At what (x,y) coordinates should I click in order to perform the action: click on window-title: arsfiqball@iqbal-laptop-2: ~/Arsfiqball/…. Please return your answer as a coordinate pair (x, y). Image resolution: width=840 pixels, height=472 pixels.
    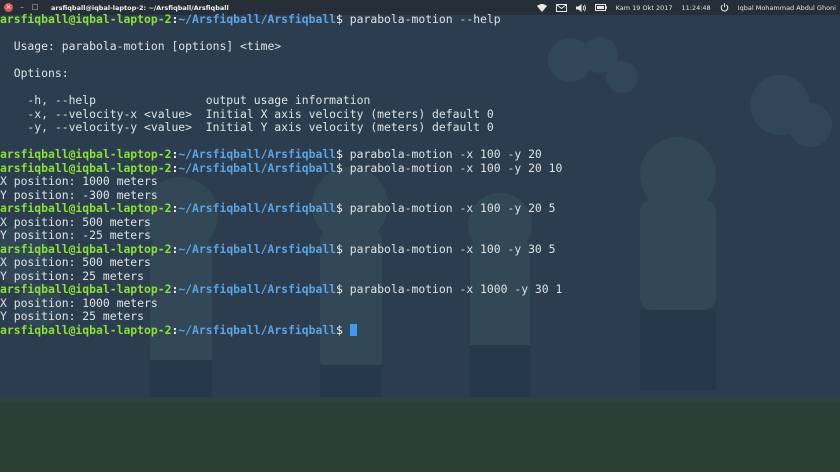
    Looking at the image, I should click on (140, 7).